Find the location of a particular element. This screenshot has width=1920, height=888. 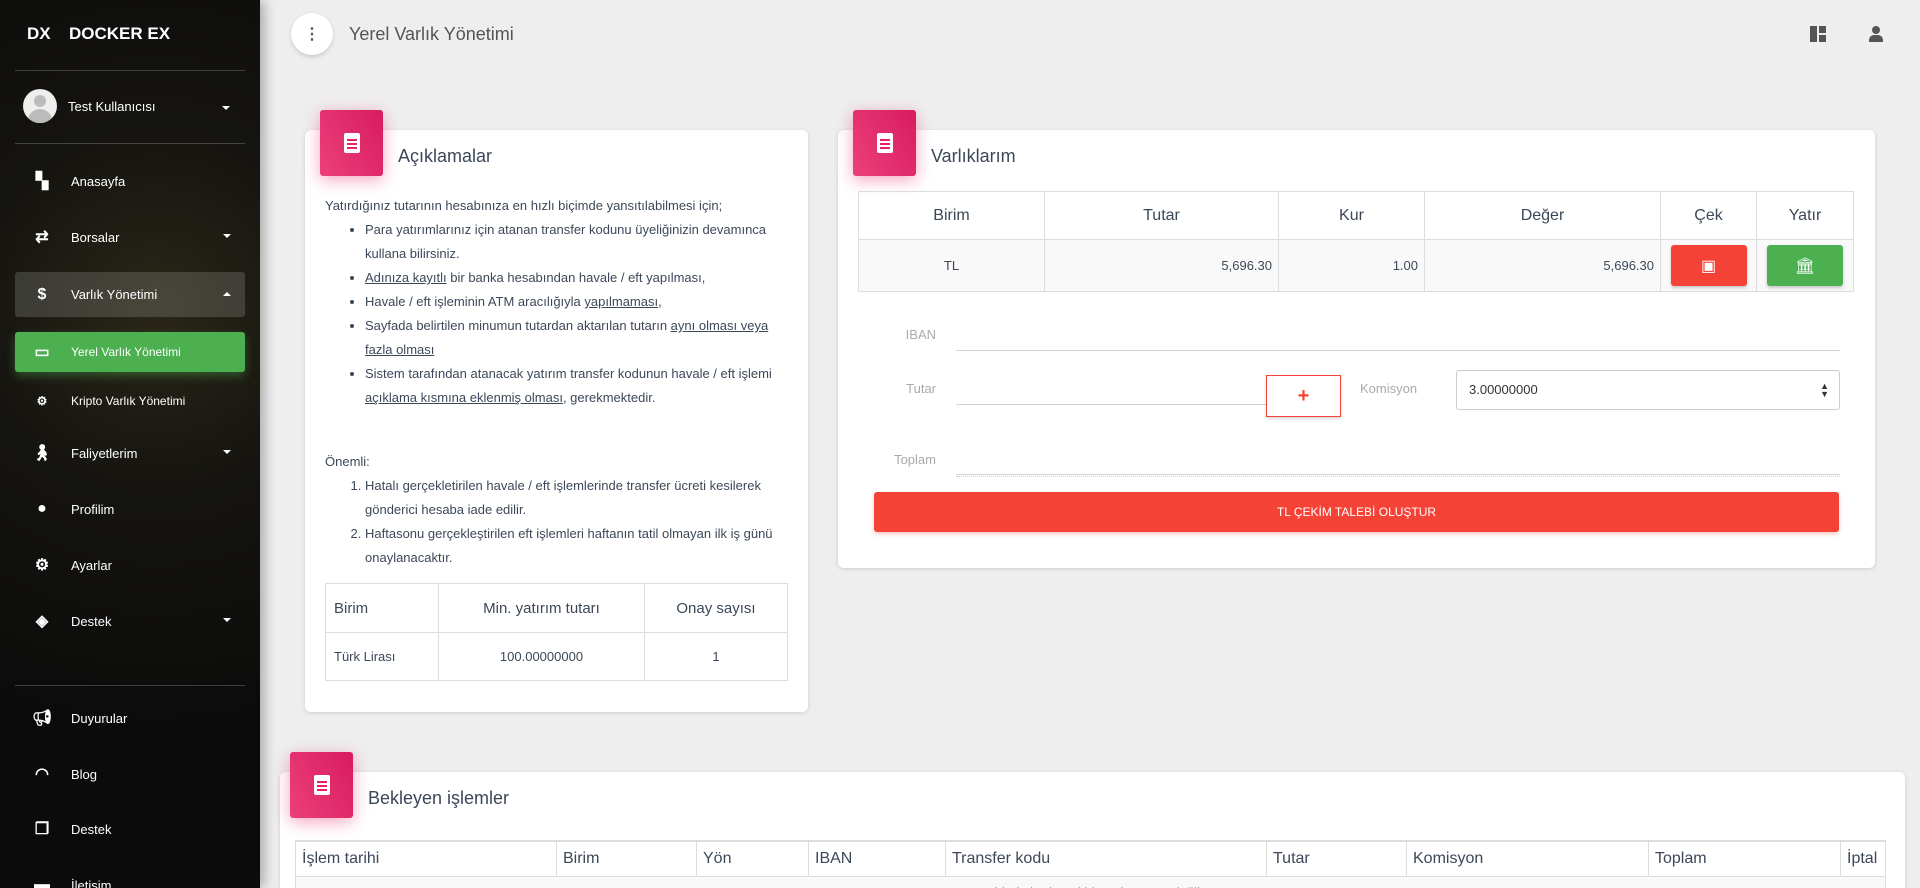

ticket-icon: ◈ is located at coordinates (42, 621).